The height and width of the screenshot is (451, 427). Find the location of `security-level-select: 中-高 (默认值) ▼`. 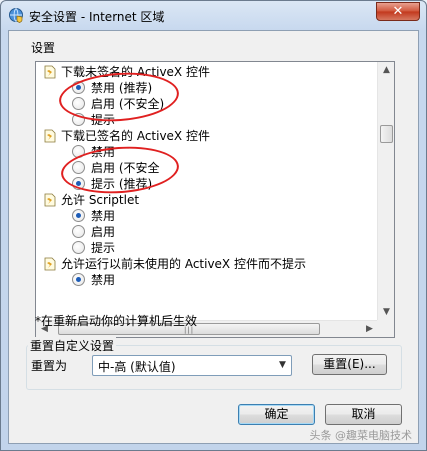

security-level-select: 中-高 (默认值) ▼ is located at coordinates (192, 365).